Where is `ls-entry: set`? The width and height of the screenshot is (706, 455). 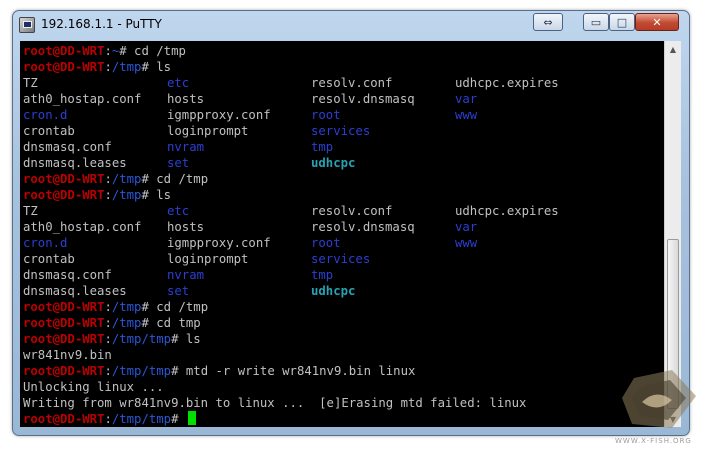
ls-entry: set is located at coordinates (178, 163).